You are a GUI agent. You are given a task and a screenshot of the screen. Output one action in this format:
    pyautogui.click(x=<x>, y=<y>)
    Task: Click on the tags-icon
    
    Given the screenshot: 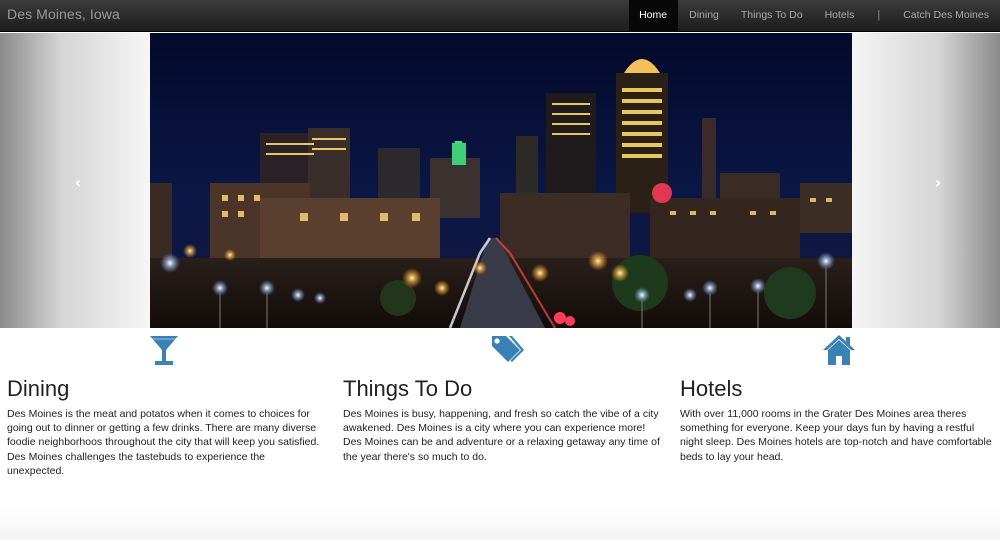 What is the action you would take?
    pyautogui.click(x=504, y=352)
    